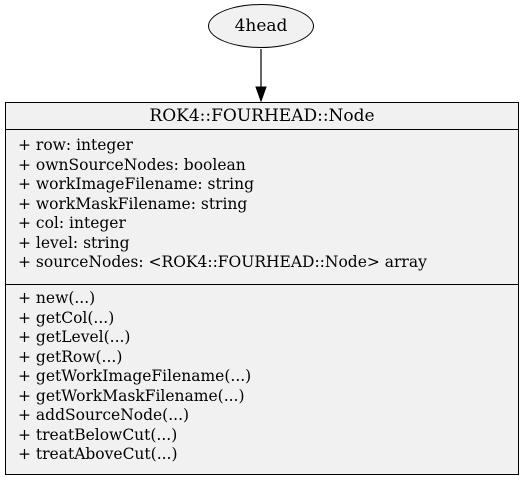  I want to click on attribute-own-source-nodes: + ownSourceNodes: boolean, so click(132, 164).